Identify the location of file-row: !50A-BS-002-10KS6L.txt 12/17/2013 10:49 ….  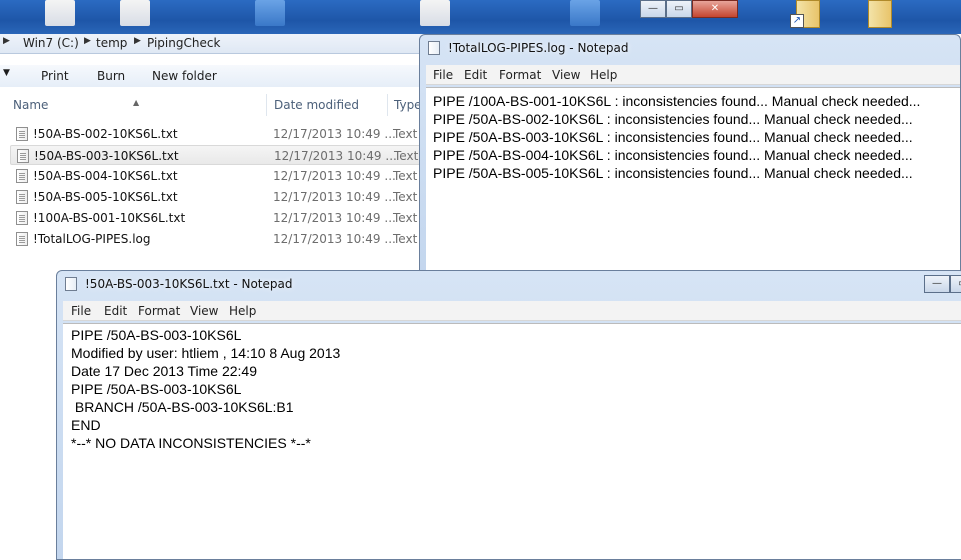
(220, 134).